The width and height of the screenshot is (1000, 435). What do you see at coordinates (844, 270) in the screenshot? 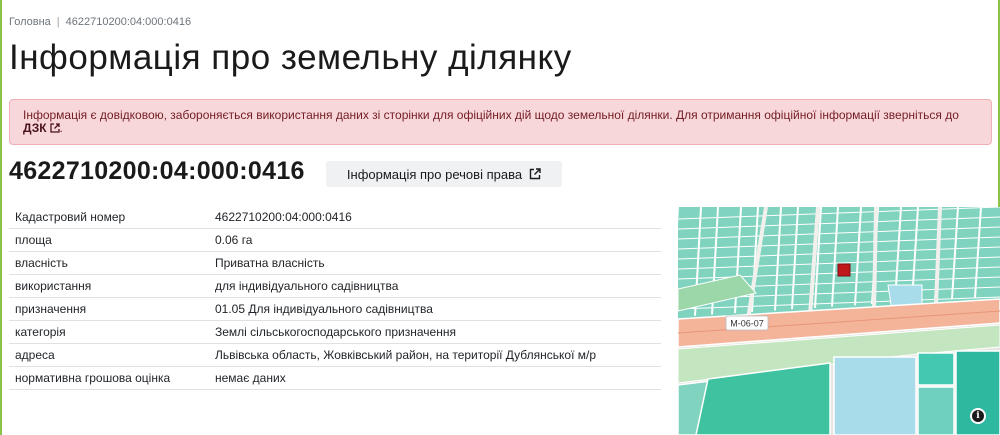
I see `map-selected-parcel` at bounding box center [844, 270].